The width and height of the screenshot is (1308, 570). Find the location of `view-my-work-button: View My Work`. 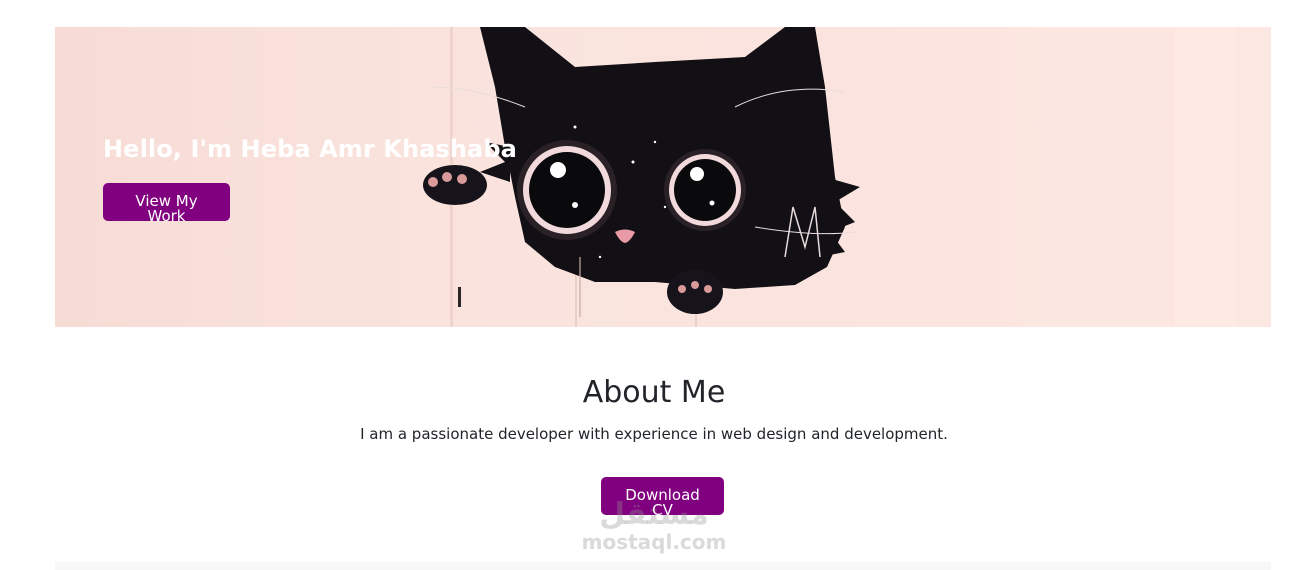

view-my-work-button: View My Work is located at coordinates (166, 203).